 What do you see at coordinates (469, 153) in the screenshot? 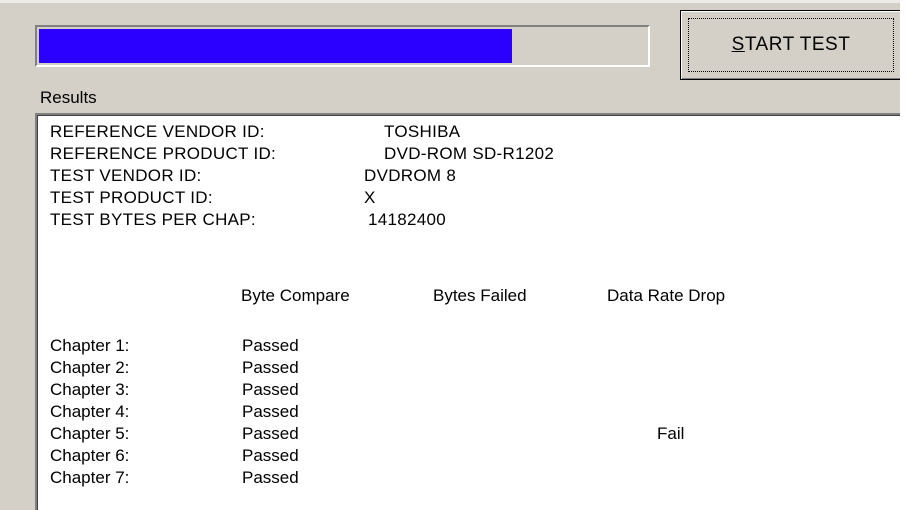
I see `info-value: DVD-ROM SD-R1202` at bounding box center [469, 153].